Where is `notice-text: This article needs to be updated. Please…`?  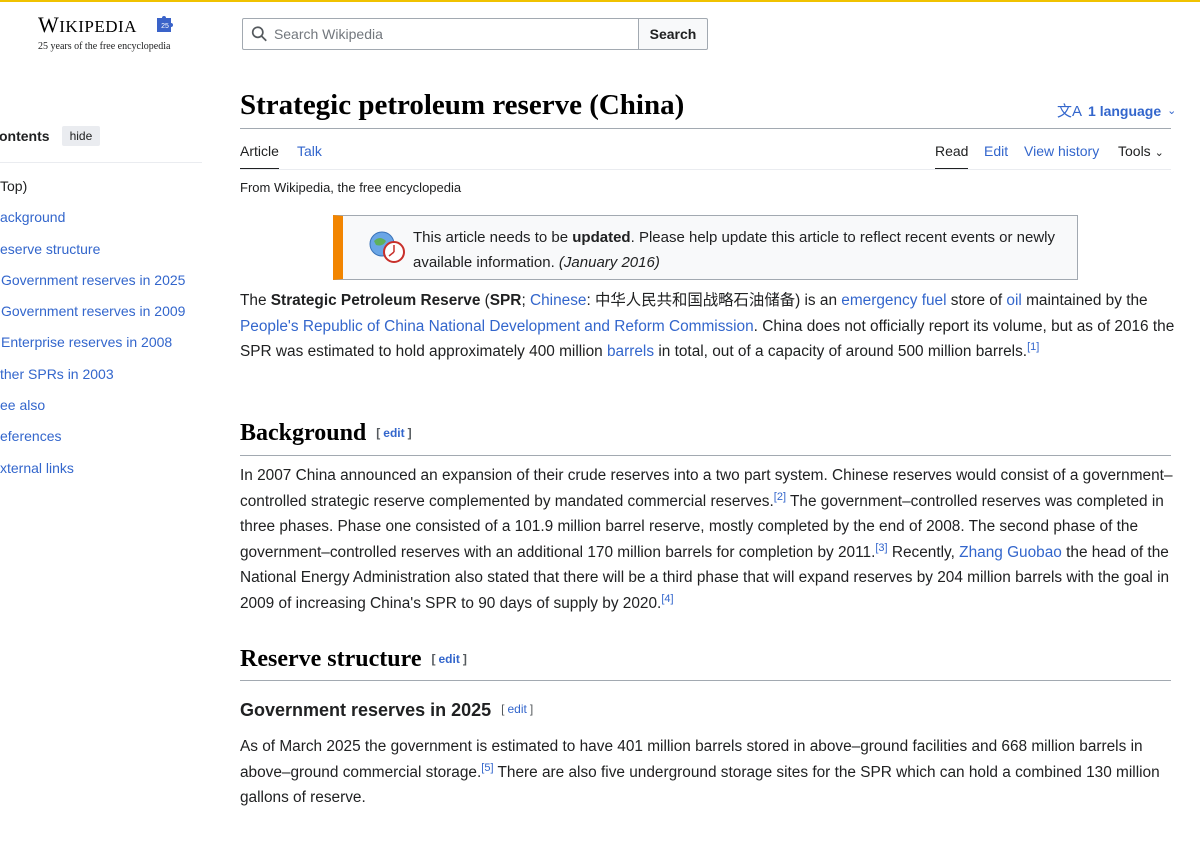
notice-text: This article needs to be updated. Please… is located at coordinates (734, 250).